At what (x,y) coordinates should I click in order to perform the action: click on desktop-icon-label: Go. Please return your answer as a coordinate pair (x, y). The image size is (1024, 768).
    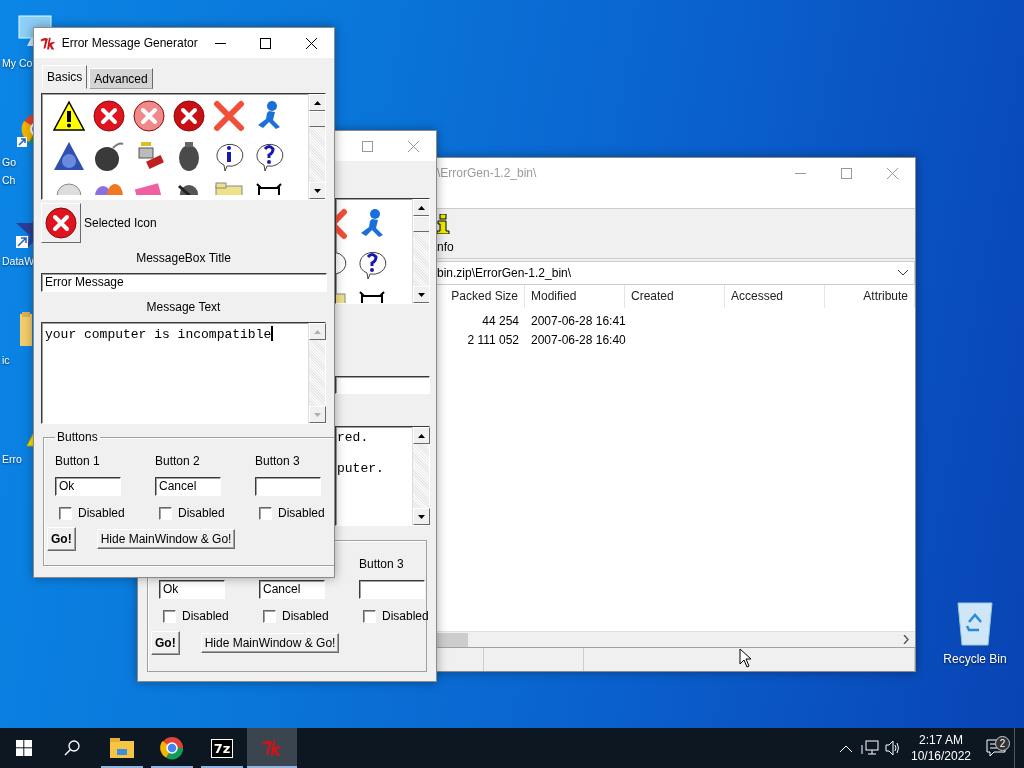
    Looking at the image, I should click on (9, 162).